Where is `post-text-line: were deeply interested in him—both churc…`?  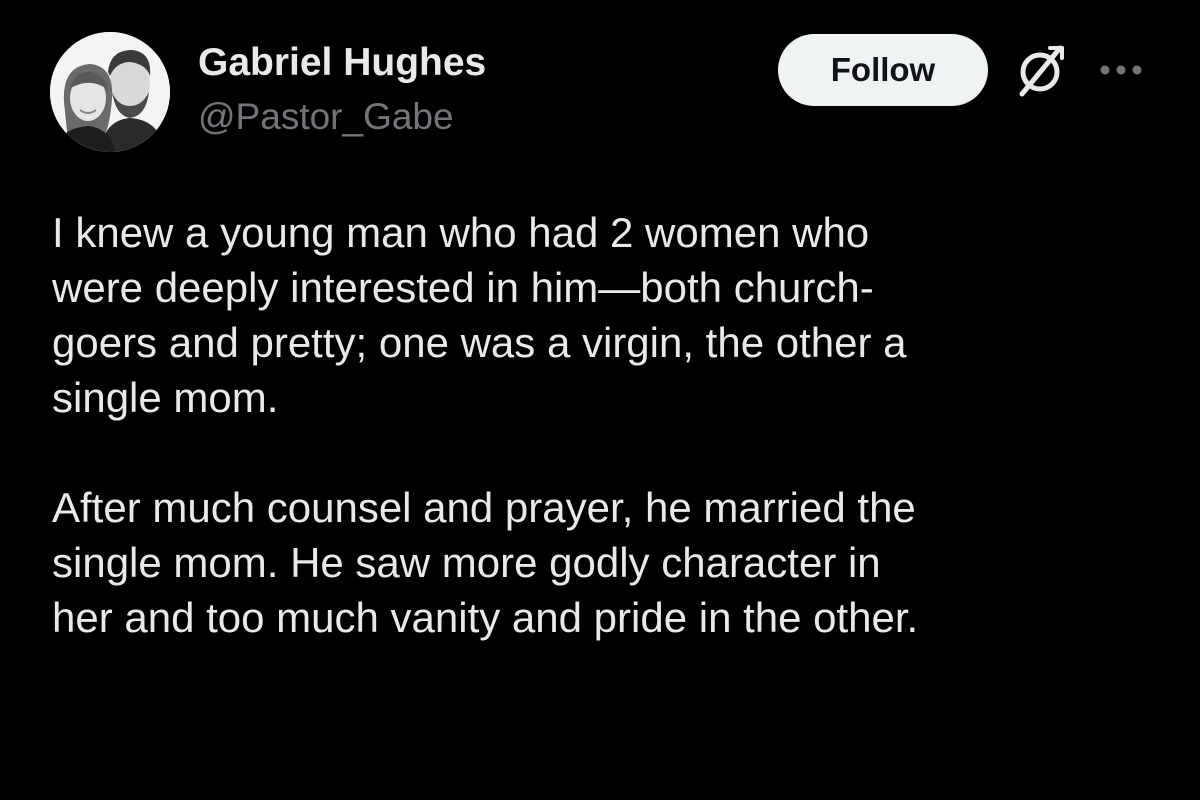
post-text-line: were deeply interested in him—both churc… is located at coordinates (463, 287).